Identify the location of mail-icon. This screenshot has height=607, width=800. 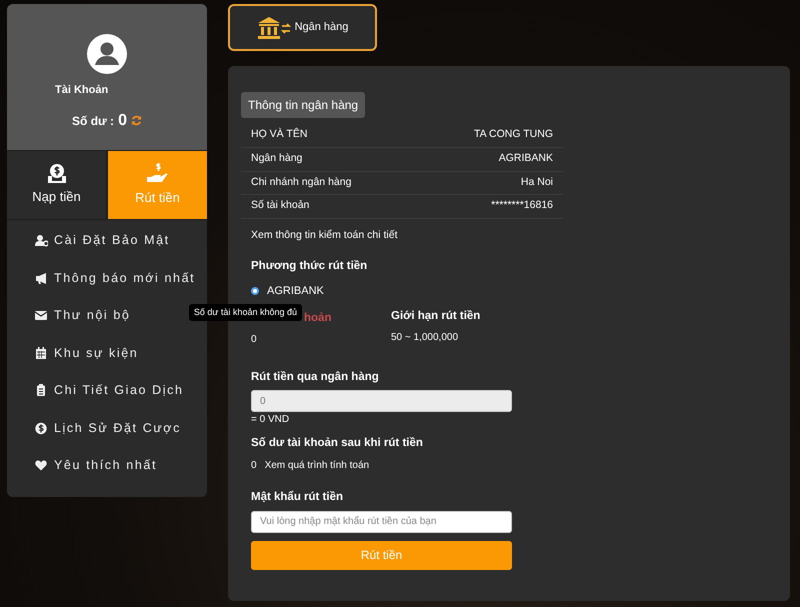
(41, 315).